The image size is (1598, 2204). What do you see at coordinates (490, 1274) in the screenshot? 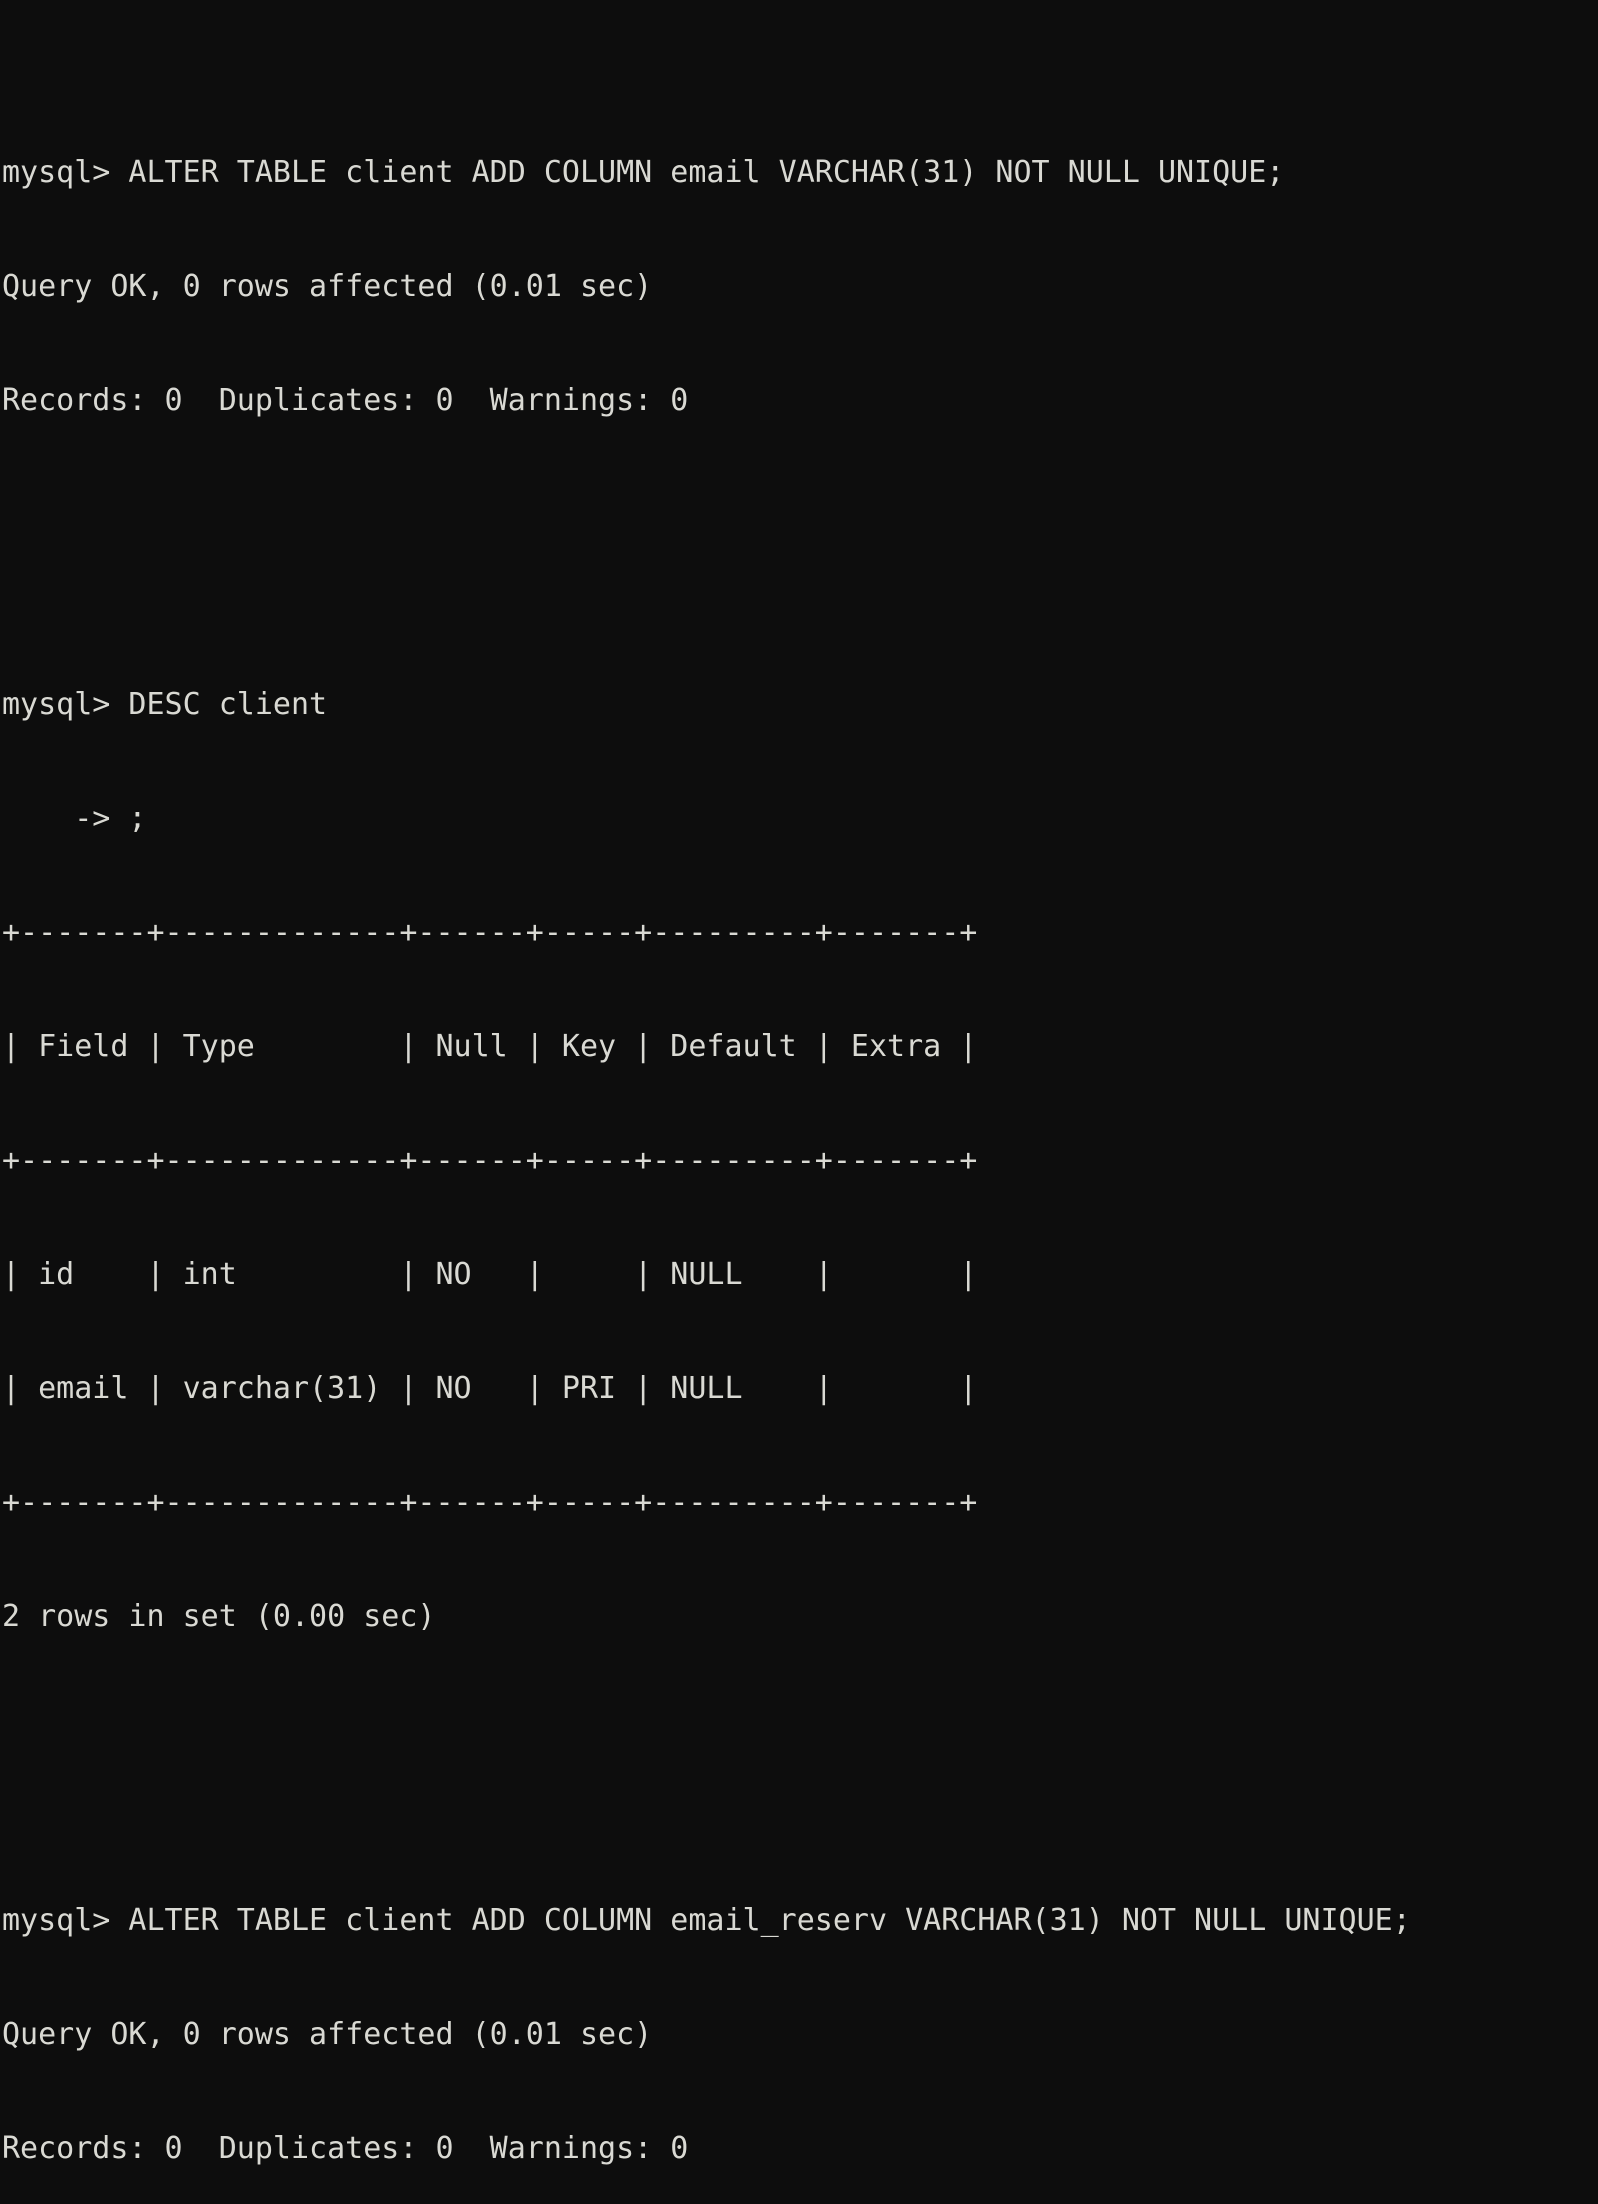
I see `table-row: | id | int | NO | | NULL | |` at bounding box center [490, 1274].